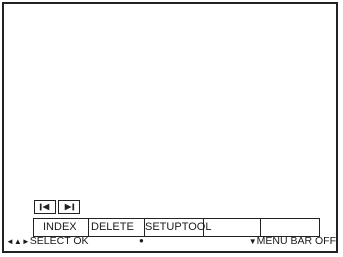  Describe the element at coordinates (18, 241) in the screenshot. I see `select-arrows-icon: ◄▲►` at that location.